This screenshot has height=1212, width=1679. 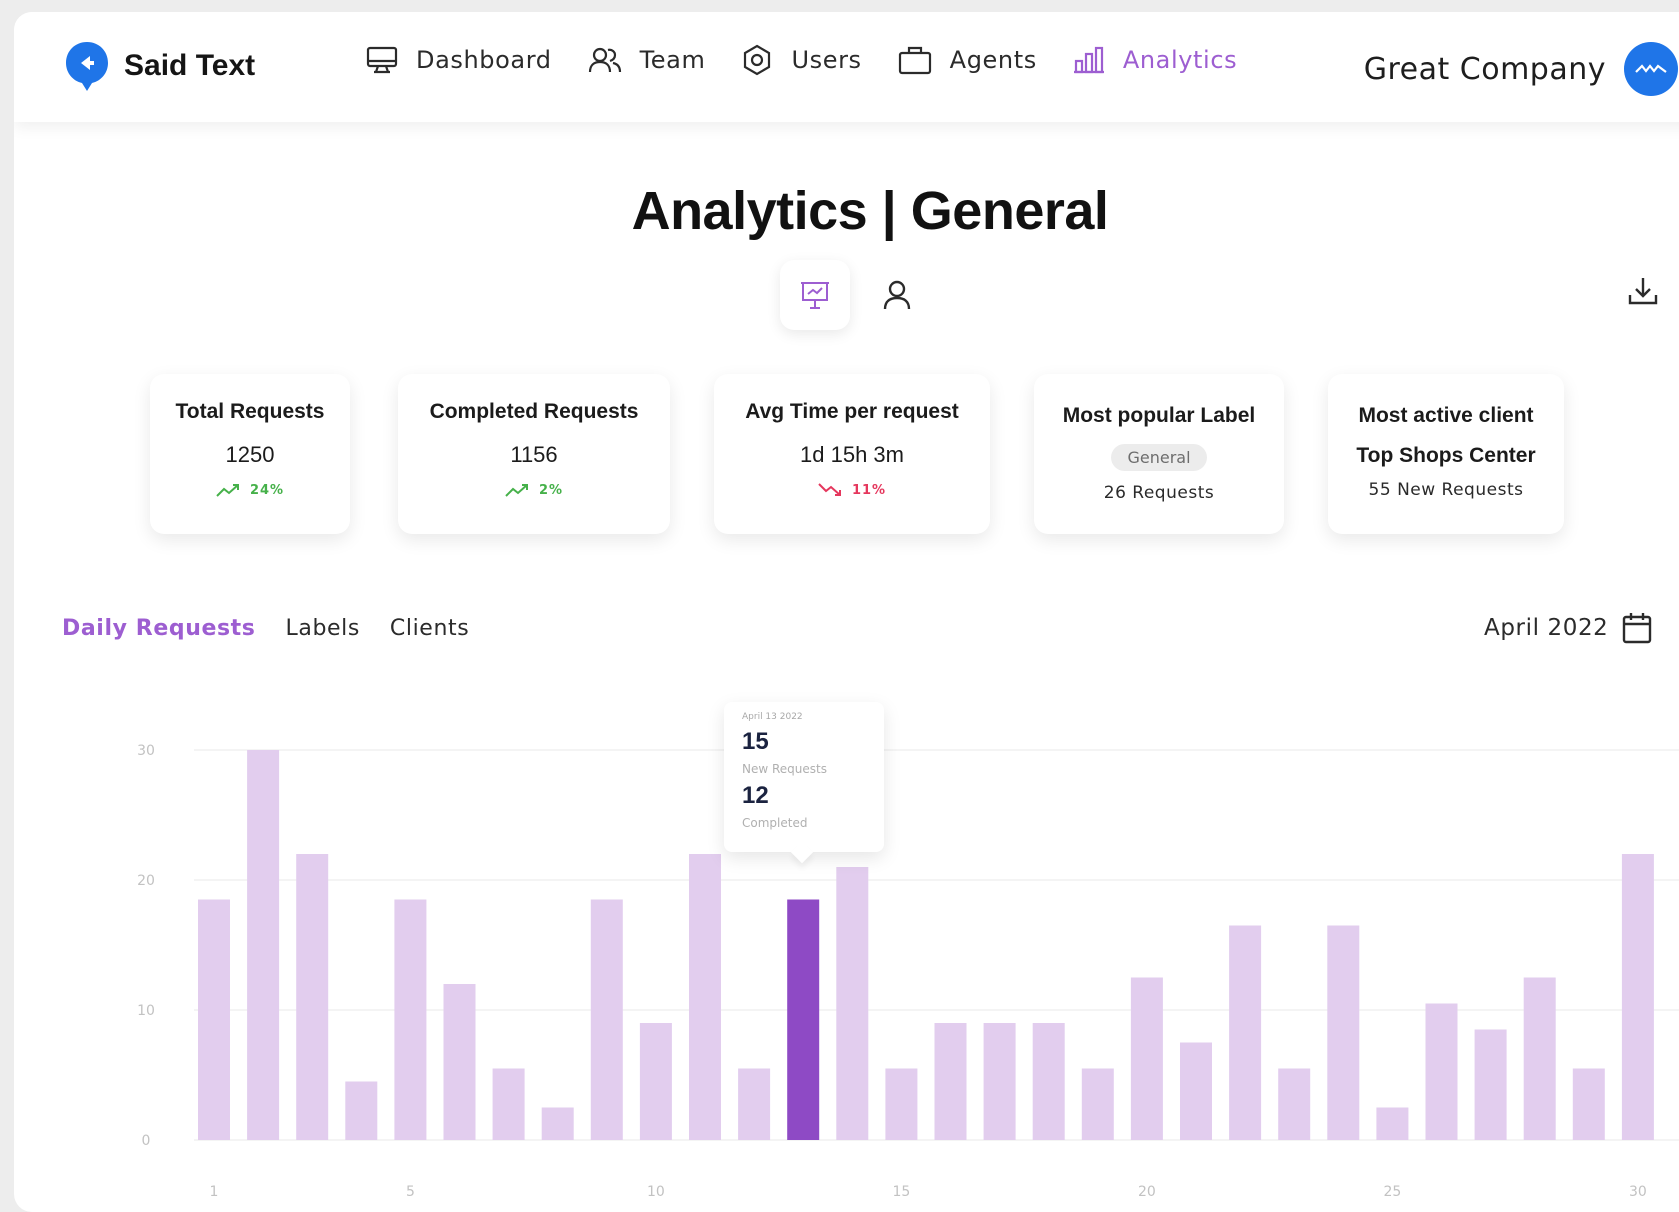 What do you see at coordinates (551, 490) in the screenshot?
I see `stat-trend-value: 2%` at bounding box center [551, 490].